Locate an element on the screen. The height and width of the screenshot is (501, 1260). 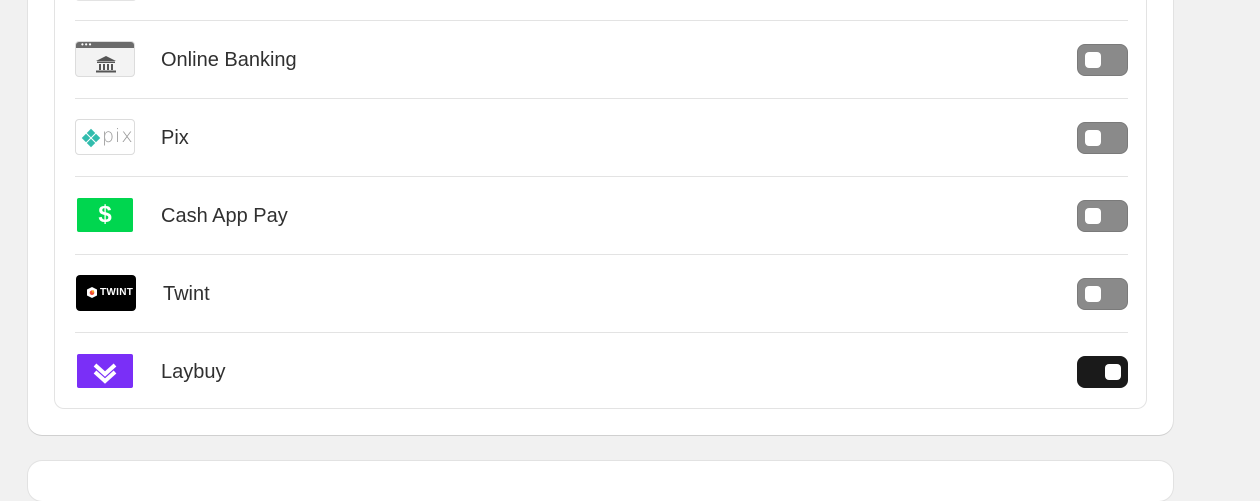
list-item-online-banking: ••• Online Banking is located at coordinates (601, 59).